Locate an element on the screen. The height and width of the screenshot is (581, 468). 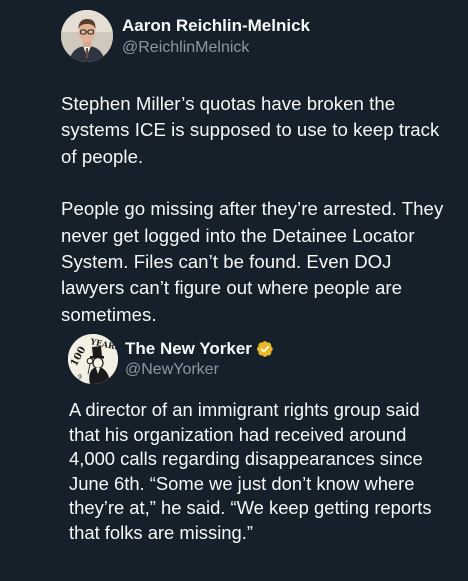
author-handle: @ReichlinMelnick is located at coordinates (216, 48).